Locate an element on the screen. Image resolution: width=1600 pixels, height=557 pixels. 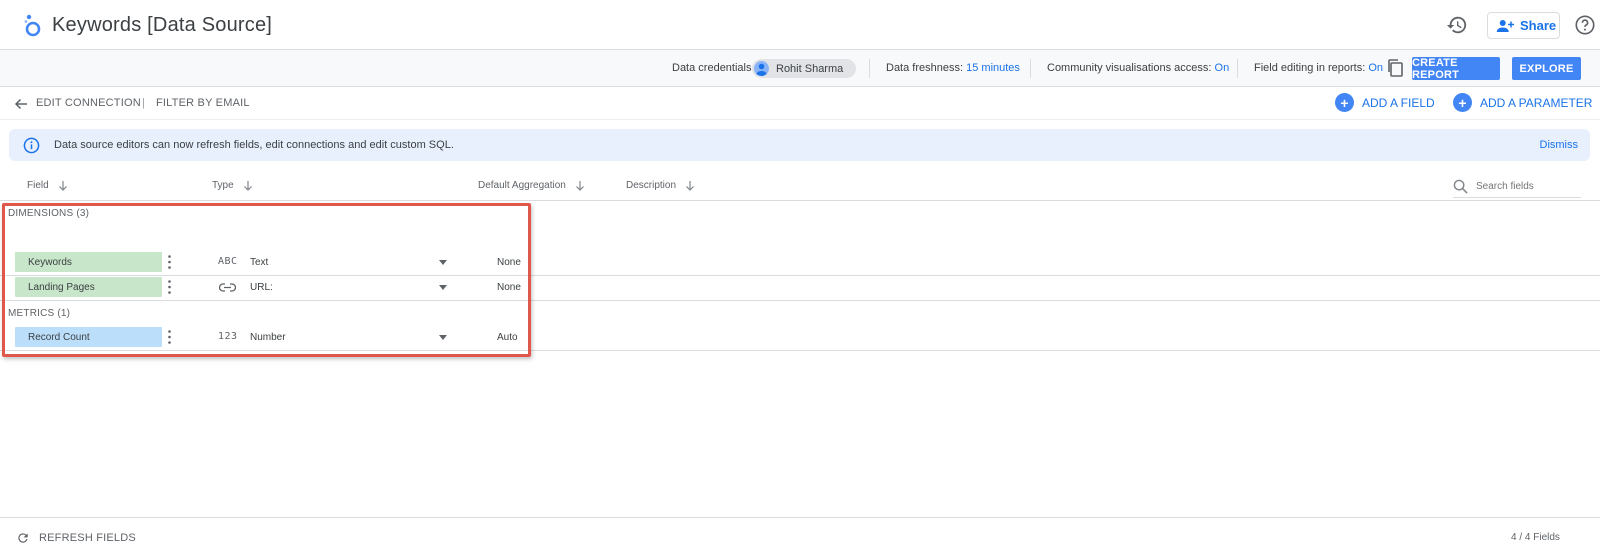
field-type-select: Number is located at coordinates (268, 337).